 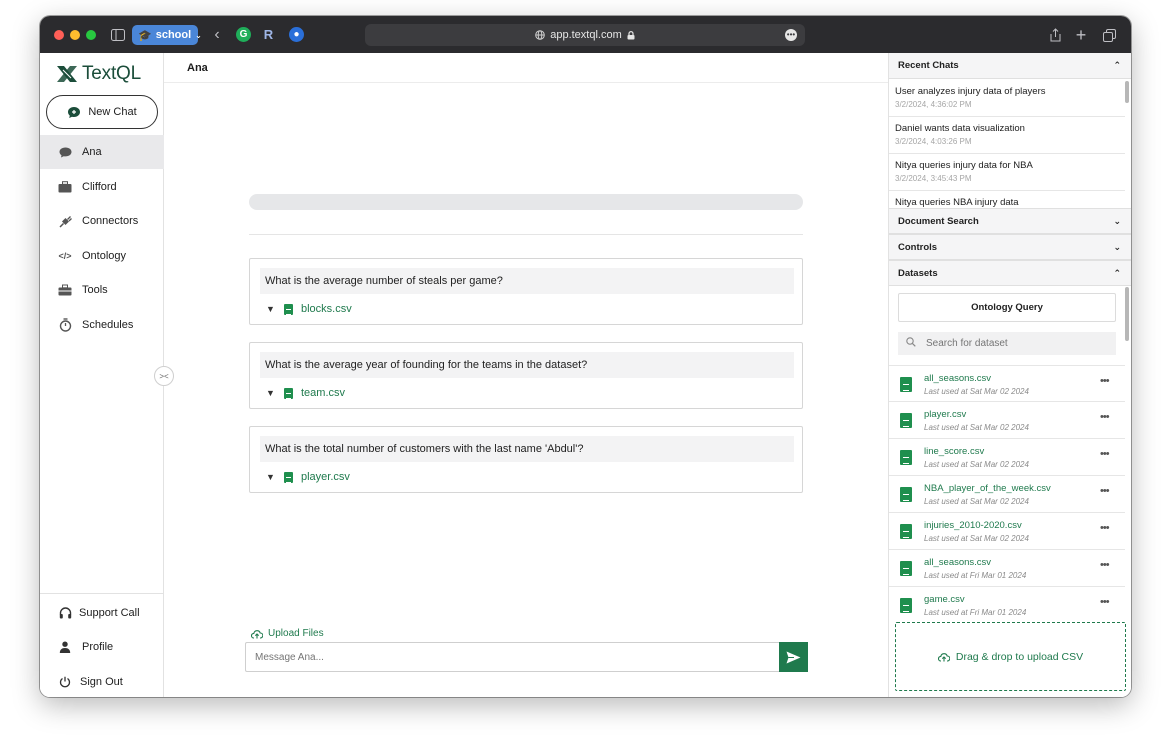 I want to click on new-chat-button: New Chat, so click(x=102, y=112).